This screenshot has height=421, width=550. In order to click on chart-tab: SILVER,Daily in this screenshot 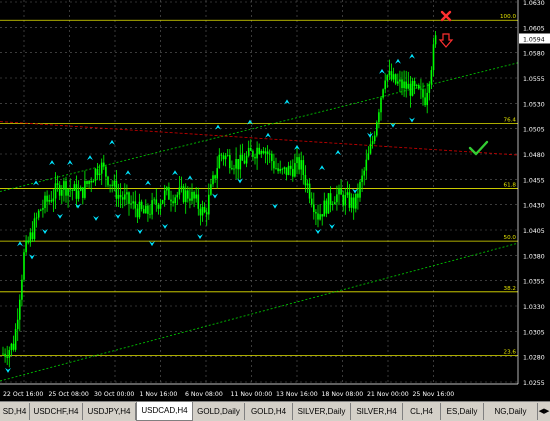, I will do `click(322, 411)`.